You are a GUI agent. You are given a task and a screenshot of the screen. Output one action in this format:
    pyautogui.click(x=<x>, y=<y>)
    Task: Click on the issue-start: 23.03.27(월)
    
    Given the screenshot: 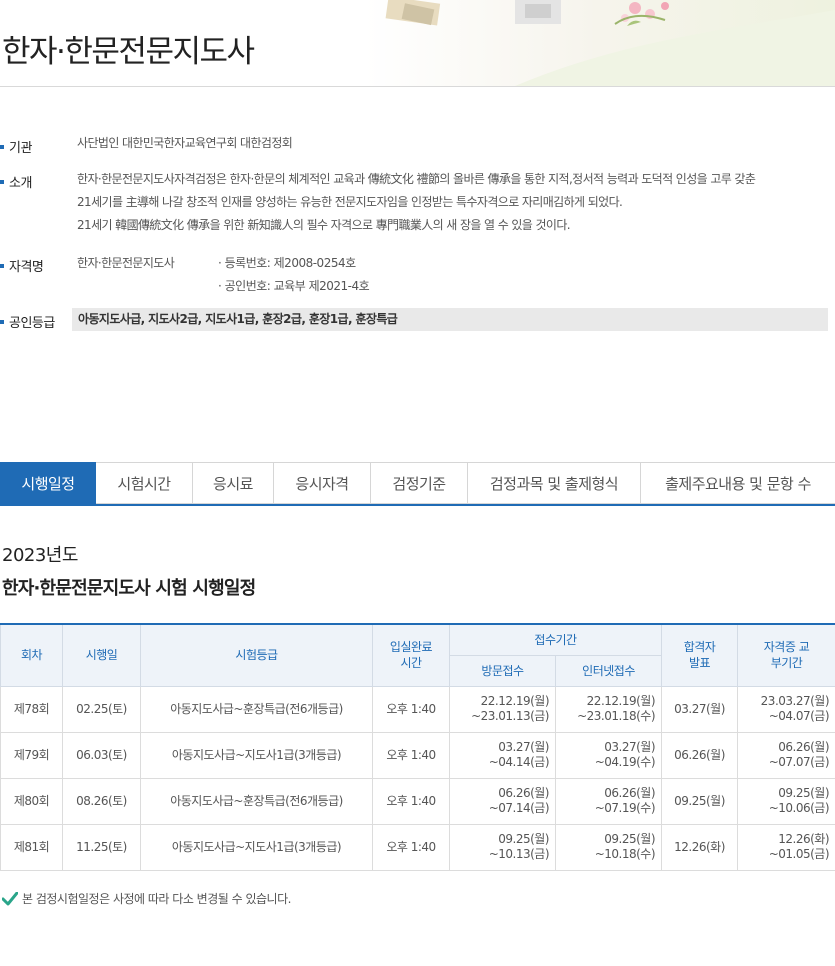 What is the action you would take?
    pyautogui.click(x=795, y=701)
    